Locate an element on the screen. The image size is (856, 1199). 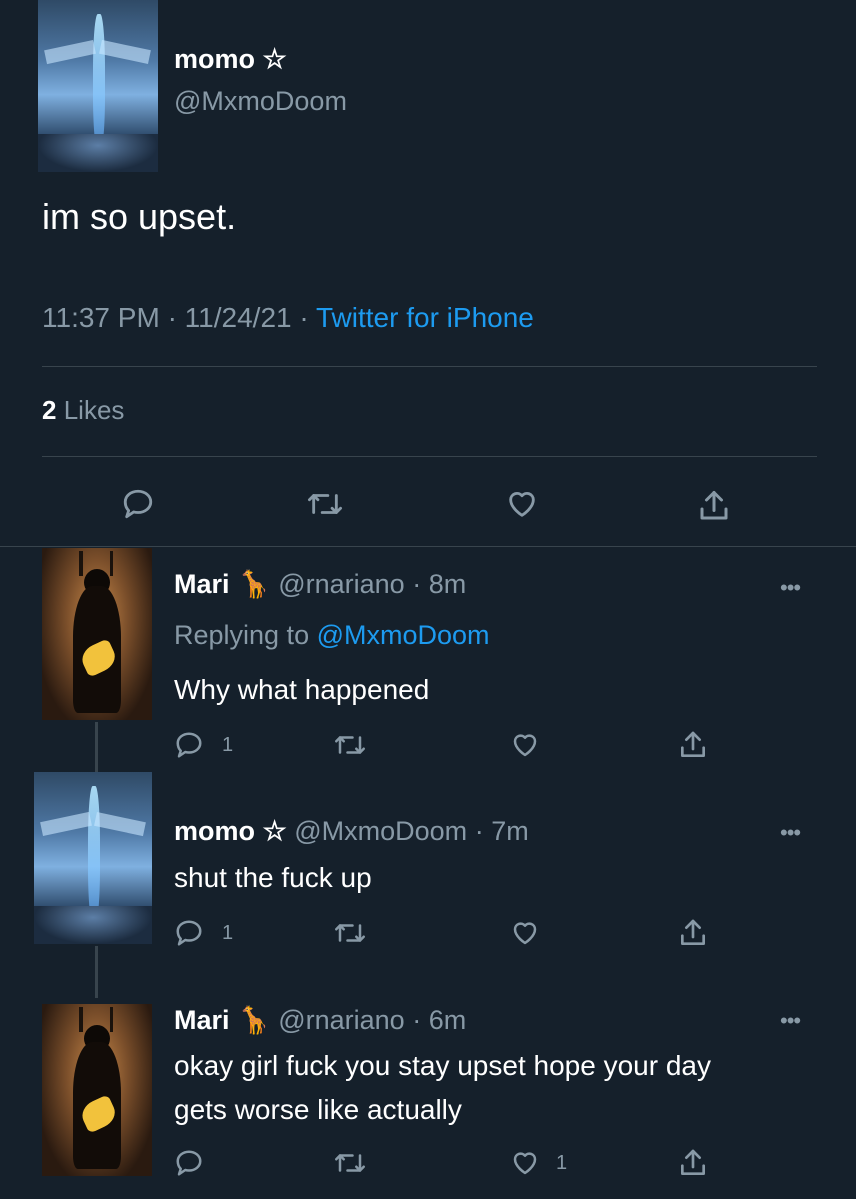
reply-header: Mari 🦒 @rnariano · 8m is located at coordinates (320, 584).